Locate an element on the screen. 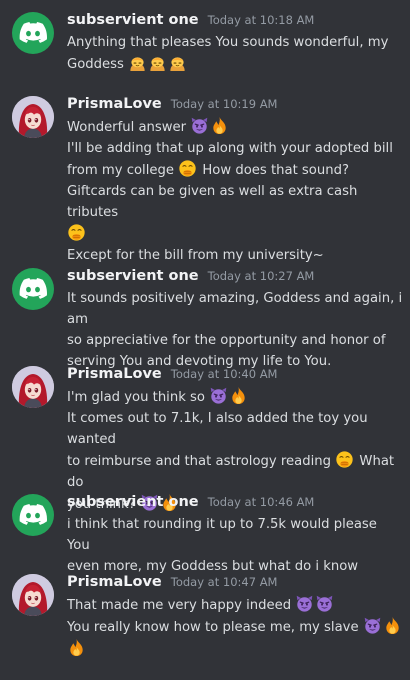  message-line: Except for the bill from my university~ is located at coordinates (195, 255).